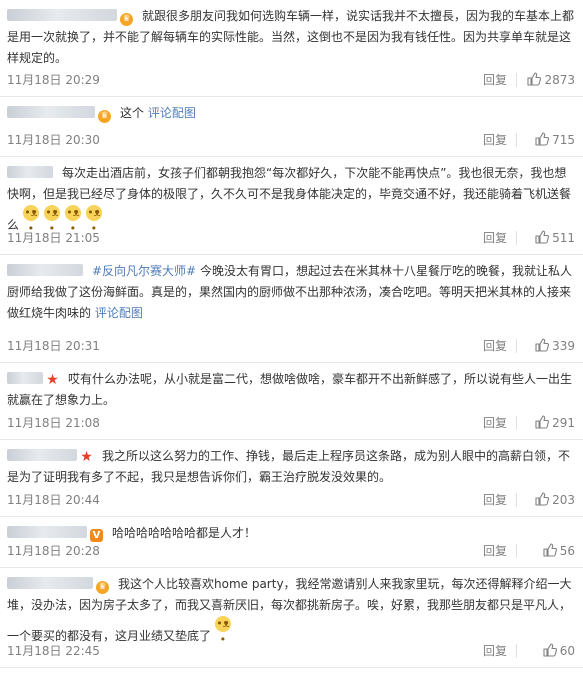  Describe the element at coordinates (563, 423) in the screenshot. I see `like-count: 291` at that location.